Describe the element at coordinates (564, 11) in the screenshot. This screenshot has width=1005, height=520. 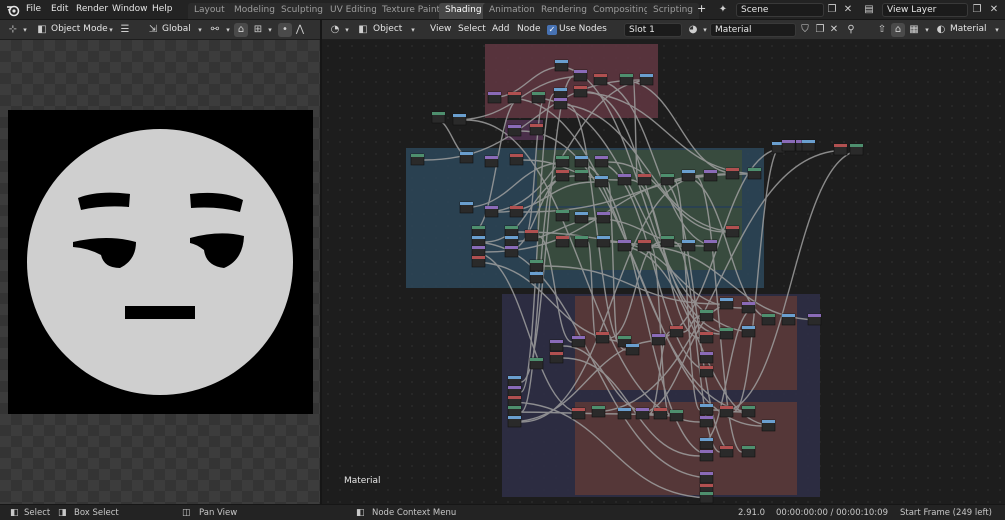
I see `tab-rendering: Rendering` at that location.